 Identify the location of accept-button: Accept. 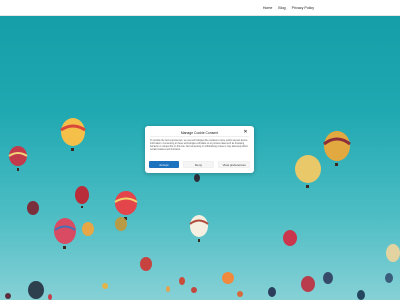
(164, 164).